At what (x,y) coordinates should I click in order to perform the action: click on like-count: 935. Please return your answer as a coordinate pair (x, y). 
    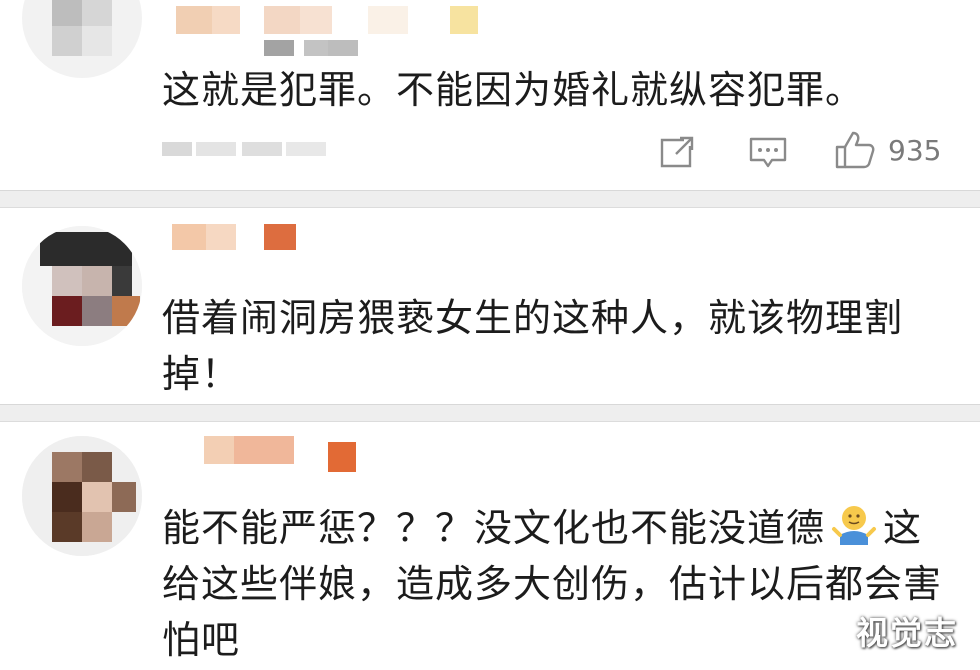
    Looking at the image, I should click on (915, 150).